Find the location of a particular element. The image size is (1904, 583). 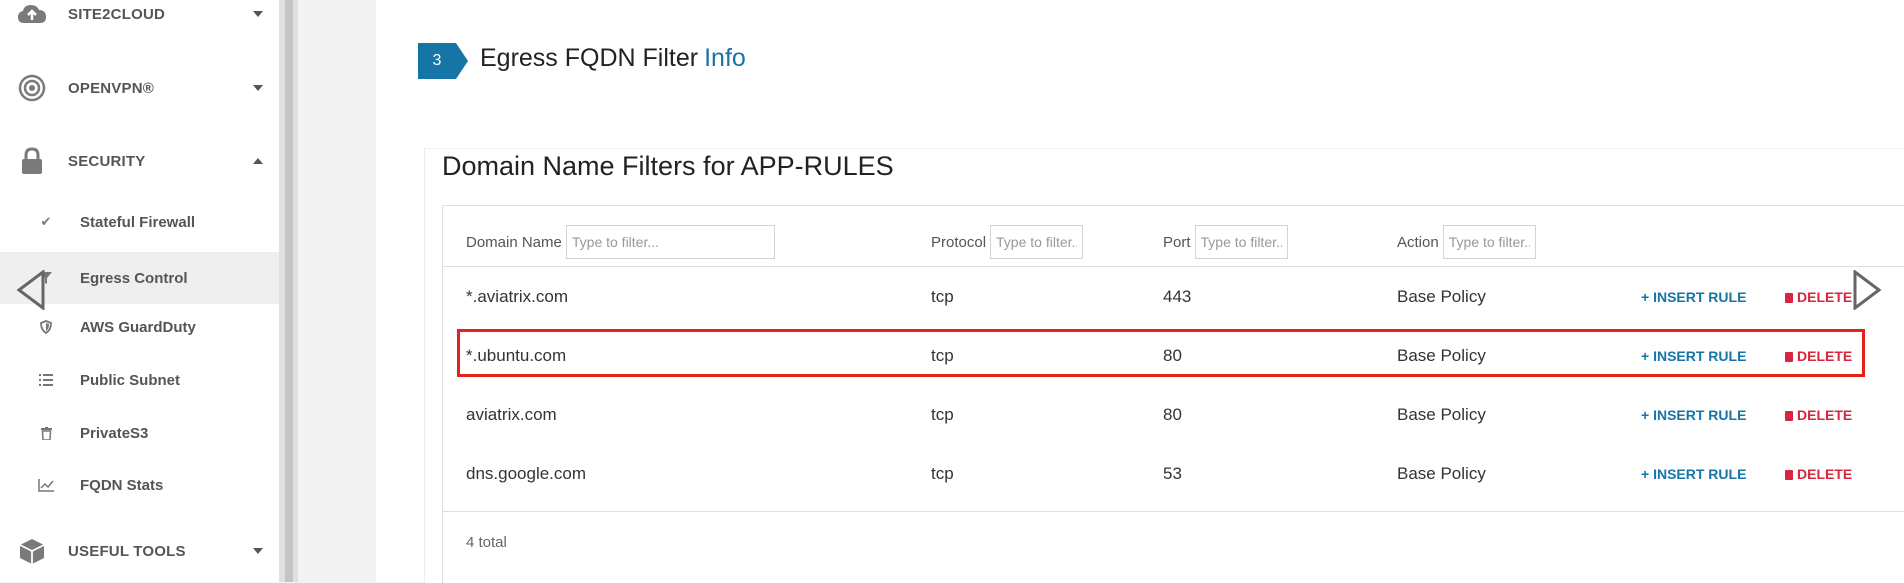

domain-filter-input is located at coordinates (670, 242).